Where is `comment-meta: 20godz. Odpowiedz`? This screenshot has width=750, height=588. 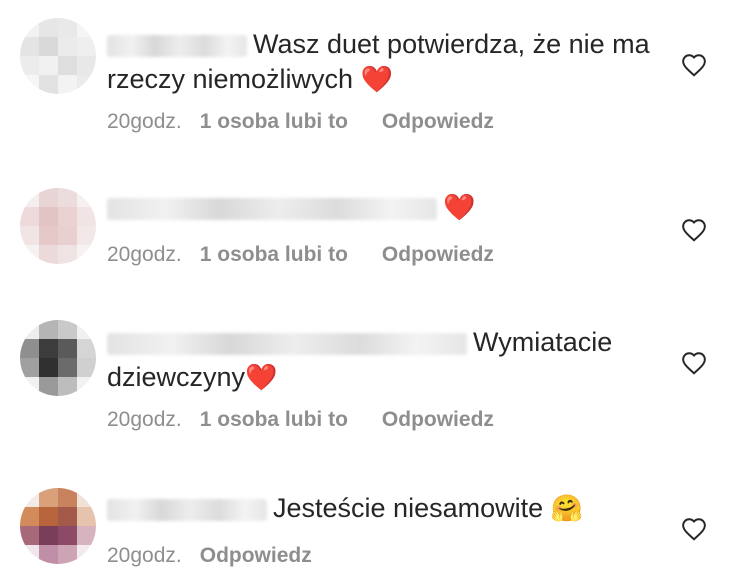
comment-meta: 20godz. Odpowiedz is located at coordinates (209, 556).